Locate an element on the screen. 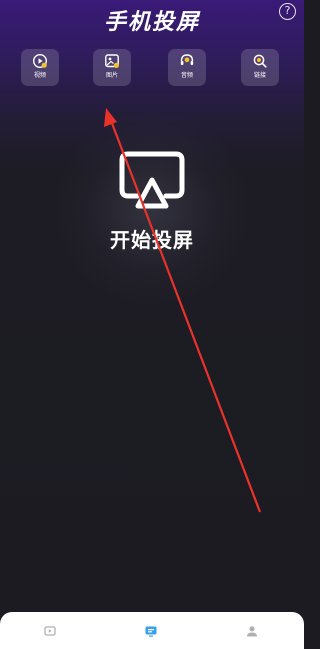 This screenshot has width=320, height=649. bottom-tab-bar is located at coordinates (152, 630).